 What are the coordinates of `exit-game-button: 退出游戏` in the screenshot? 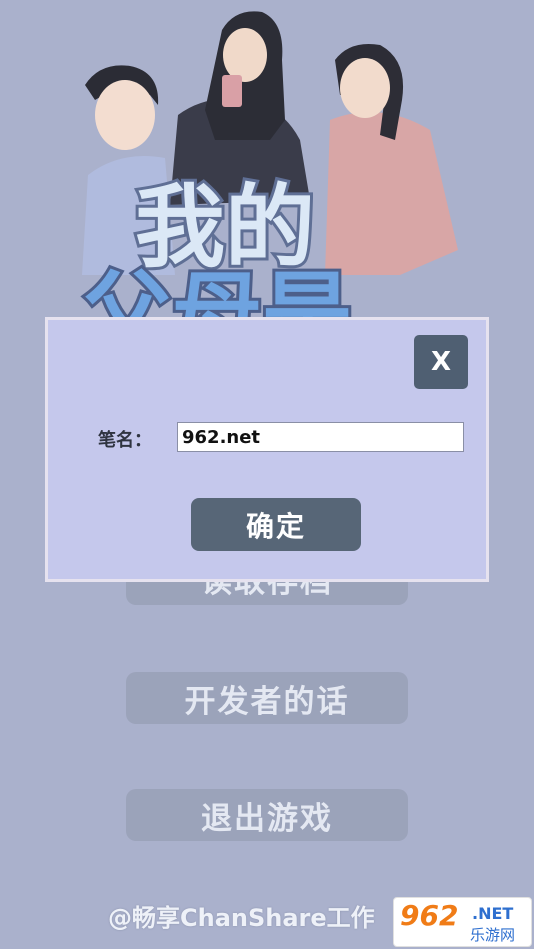 It's located at (267, 815).